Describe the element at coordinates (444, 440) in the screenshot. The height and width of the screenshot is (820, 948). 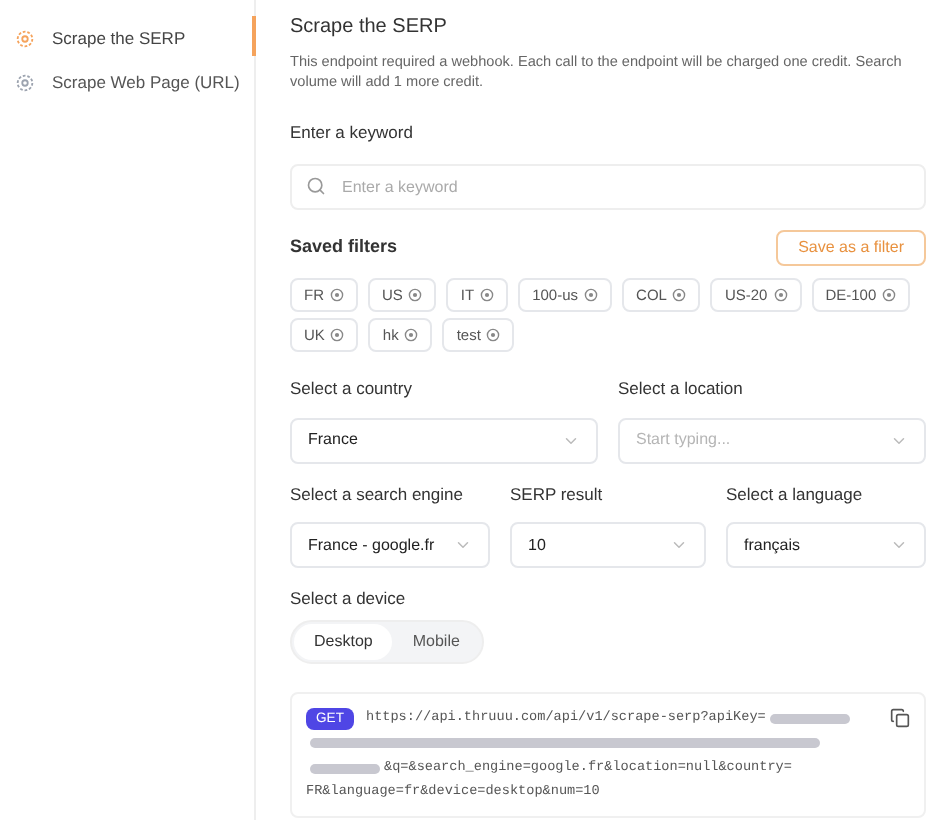
I see `select-field: France` at that location.